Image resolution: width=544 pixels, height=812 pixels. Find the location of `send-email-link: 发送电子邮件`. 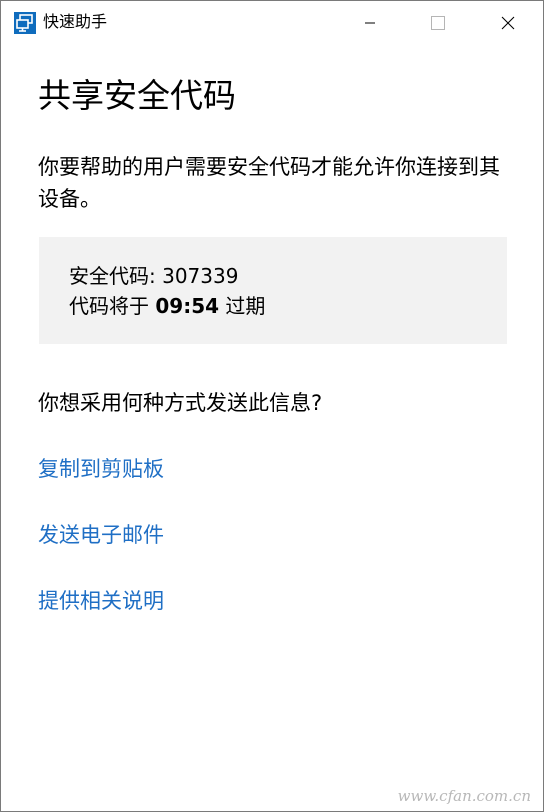

send-email-link: 发送电子邮件 is located at coordinates (101, 535).